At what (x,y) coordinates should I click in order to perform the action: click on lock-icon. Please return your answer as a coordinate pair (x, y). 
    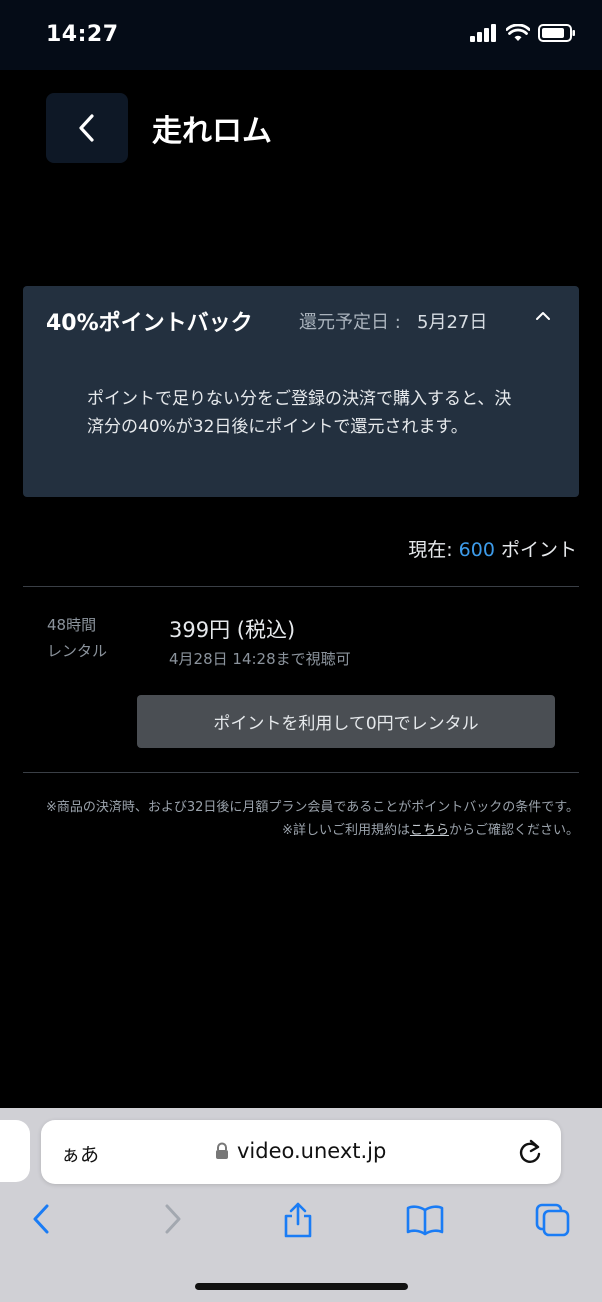
    Looking at the image, I should click on (222, 1150).